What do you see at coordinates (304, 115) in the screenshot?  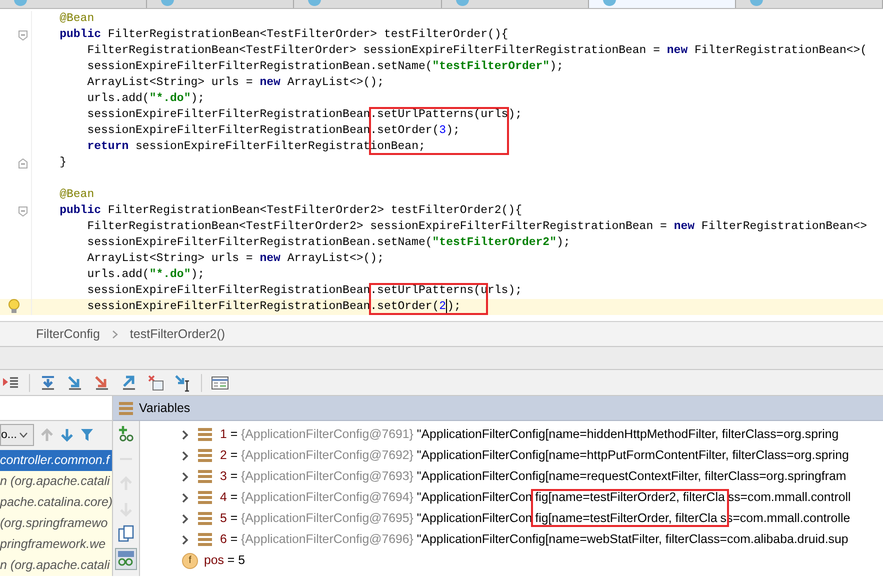 I see `code-line: sessionExpireFilterFilterRegistrationBean.setUrlPatterns(urls);` at bounding box center [304, 115].